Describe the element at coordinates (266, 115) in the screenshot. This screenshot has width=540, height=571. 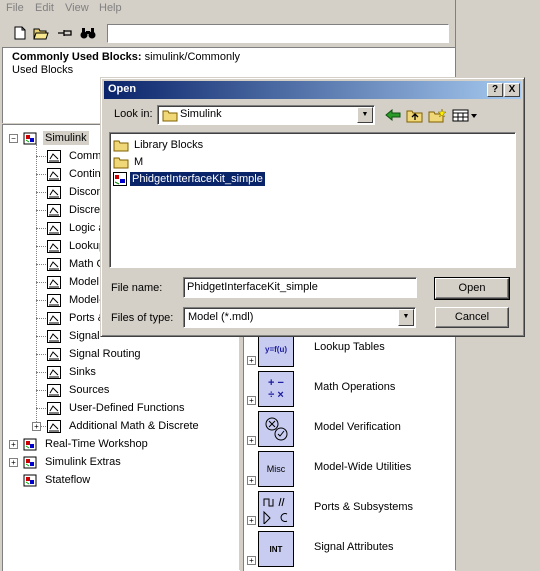
I see `look-in-select: Simulink ▼` at that location.